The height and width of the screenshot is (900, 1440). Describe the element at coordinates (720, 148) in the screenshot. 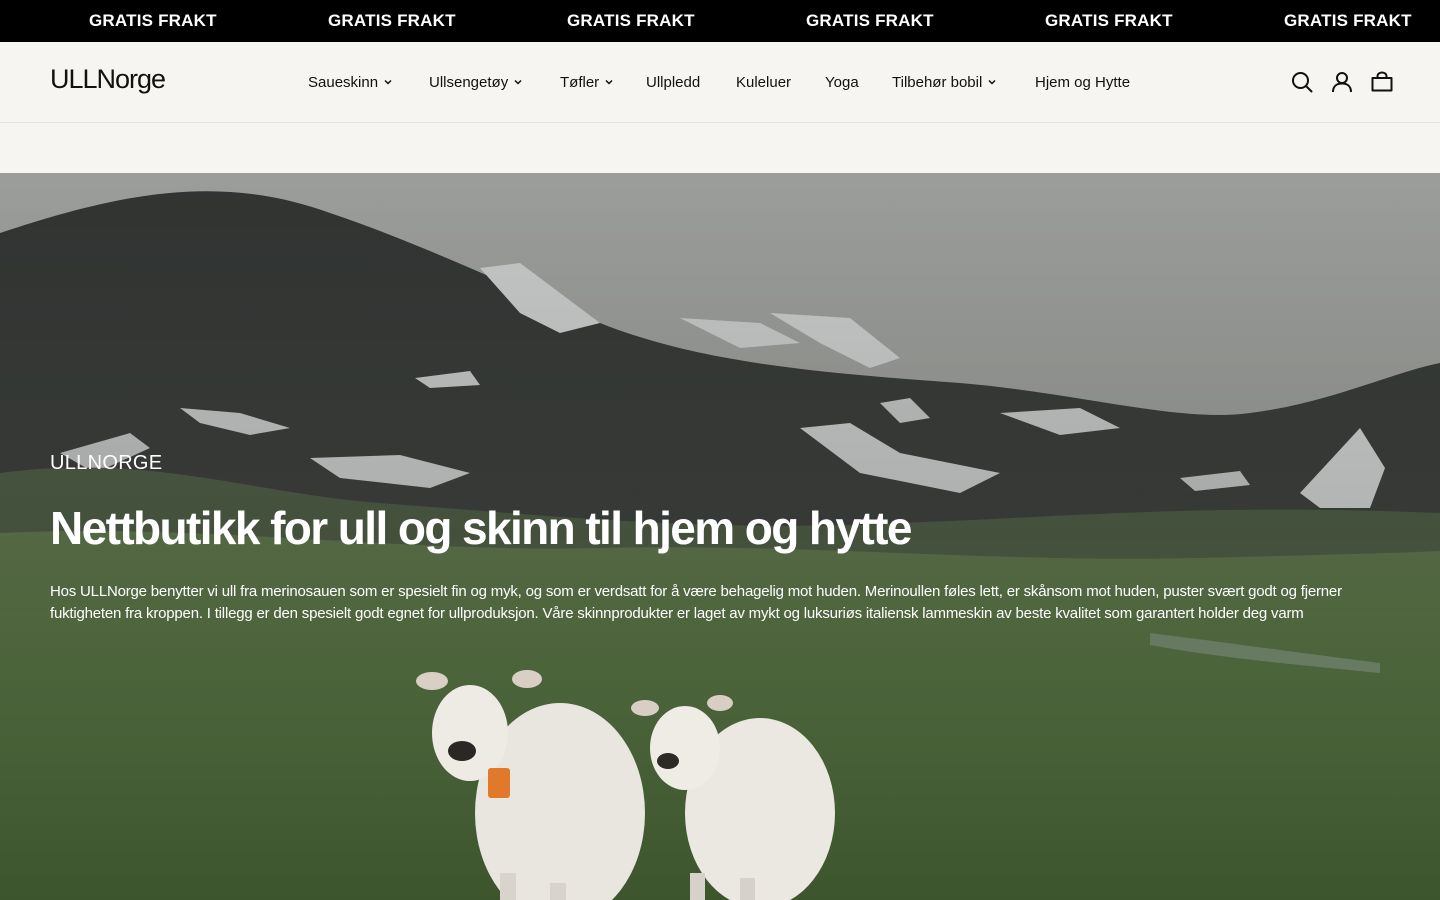

I see `header-spacer` at that location.